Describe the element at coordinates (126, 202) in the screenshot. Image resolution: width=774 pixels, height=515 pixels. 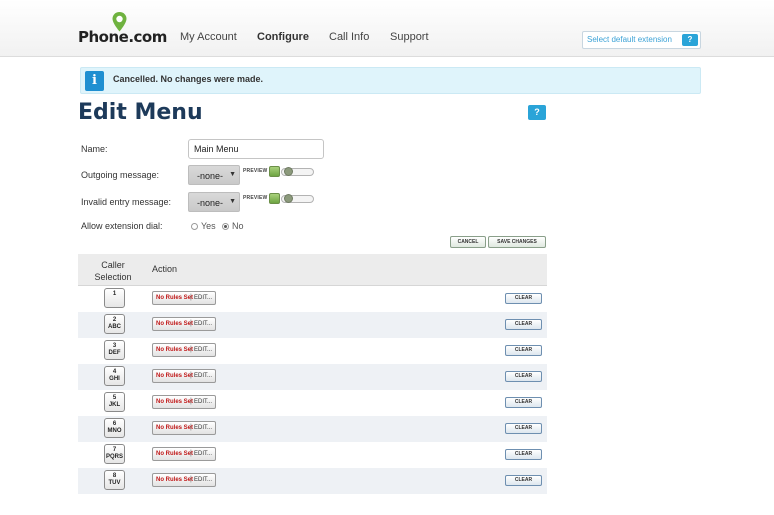
I see `invalid-entry-label: Invalid entry message:` at that location.